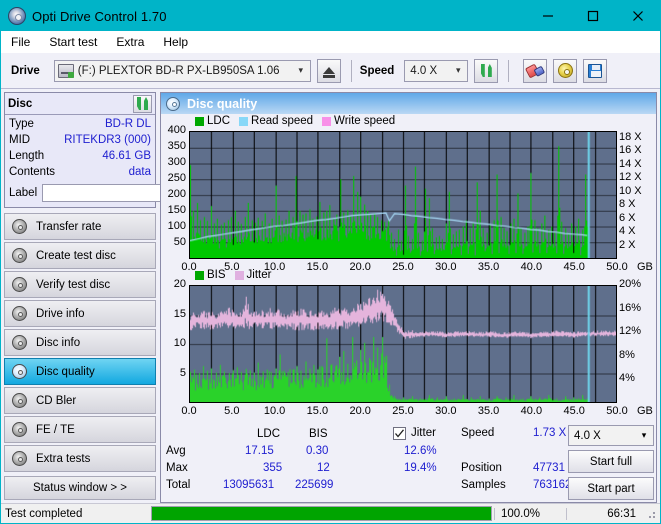 The image size is (661, 524). Describe the element at coordinates (222, 103) in the screenshot. I see `page-title: Disc quality` at that location.